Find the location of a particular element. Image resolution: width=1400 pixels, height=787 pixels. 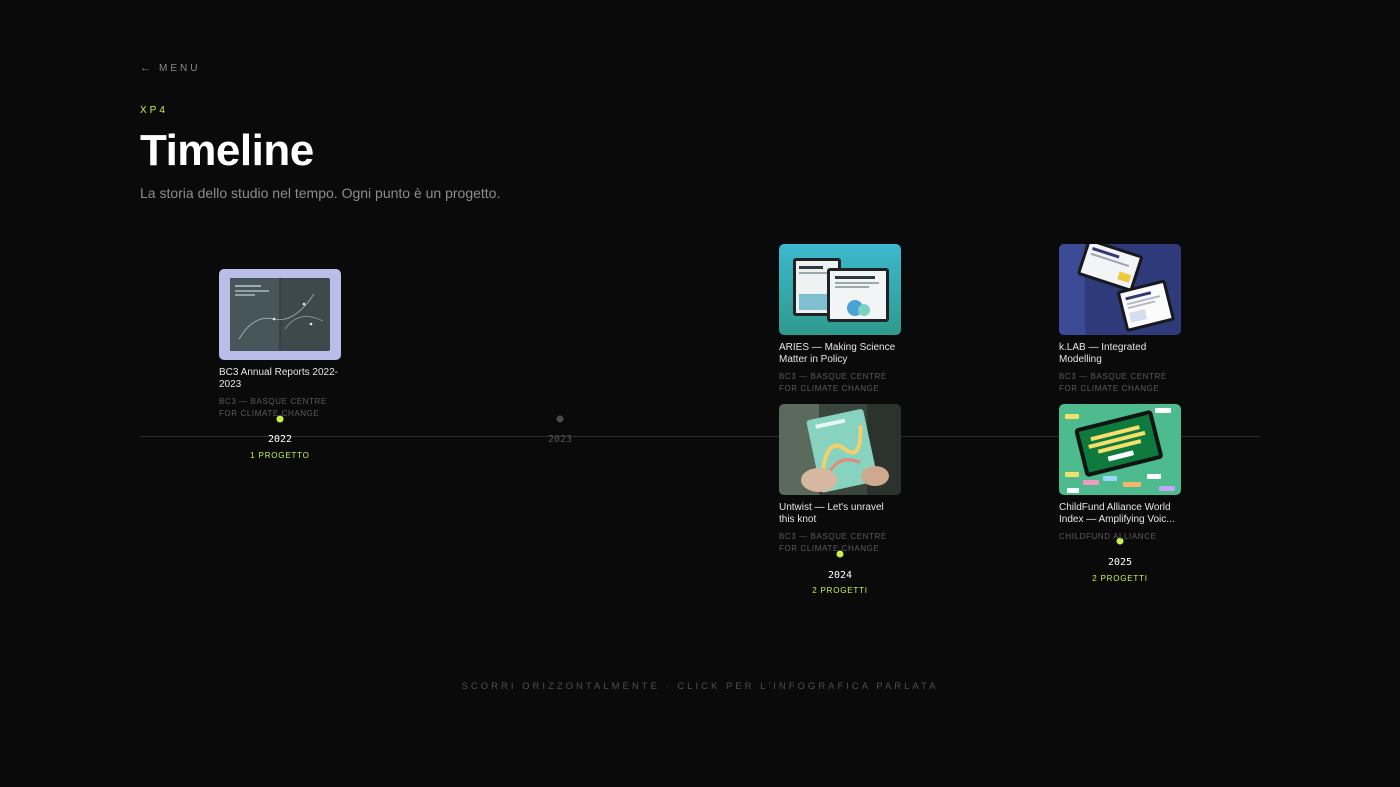

project-title: k.LAB — Integrated Modelling is located at coordinates (1103, 353).